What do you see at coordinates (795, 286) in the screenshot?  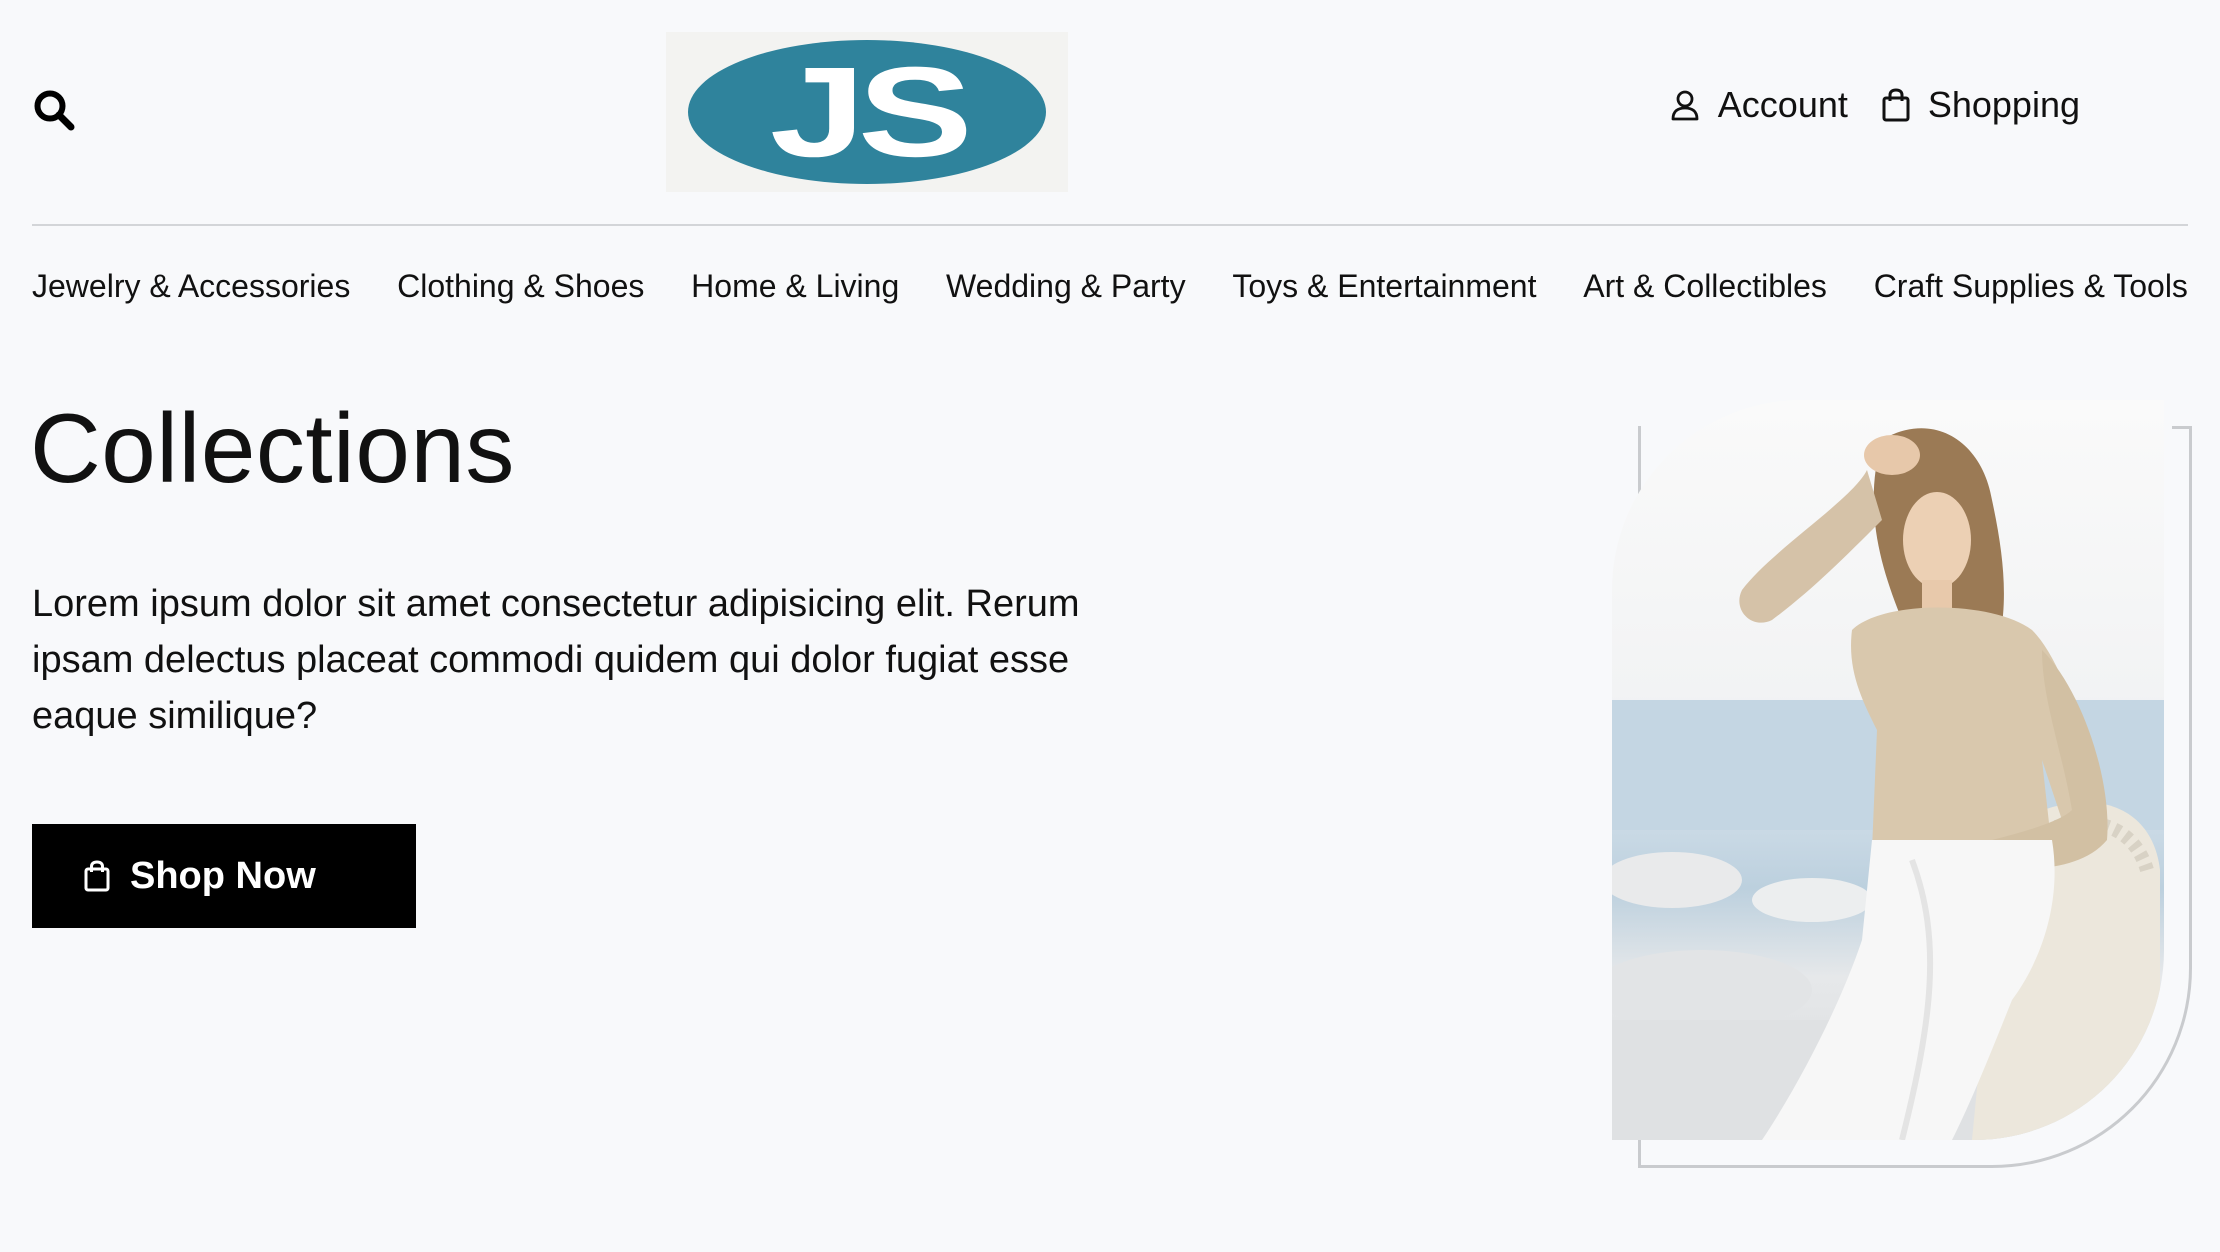 I see `nav-item-home-living: Home & Living` at bounding box center [795, 286].